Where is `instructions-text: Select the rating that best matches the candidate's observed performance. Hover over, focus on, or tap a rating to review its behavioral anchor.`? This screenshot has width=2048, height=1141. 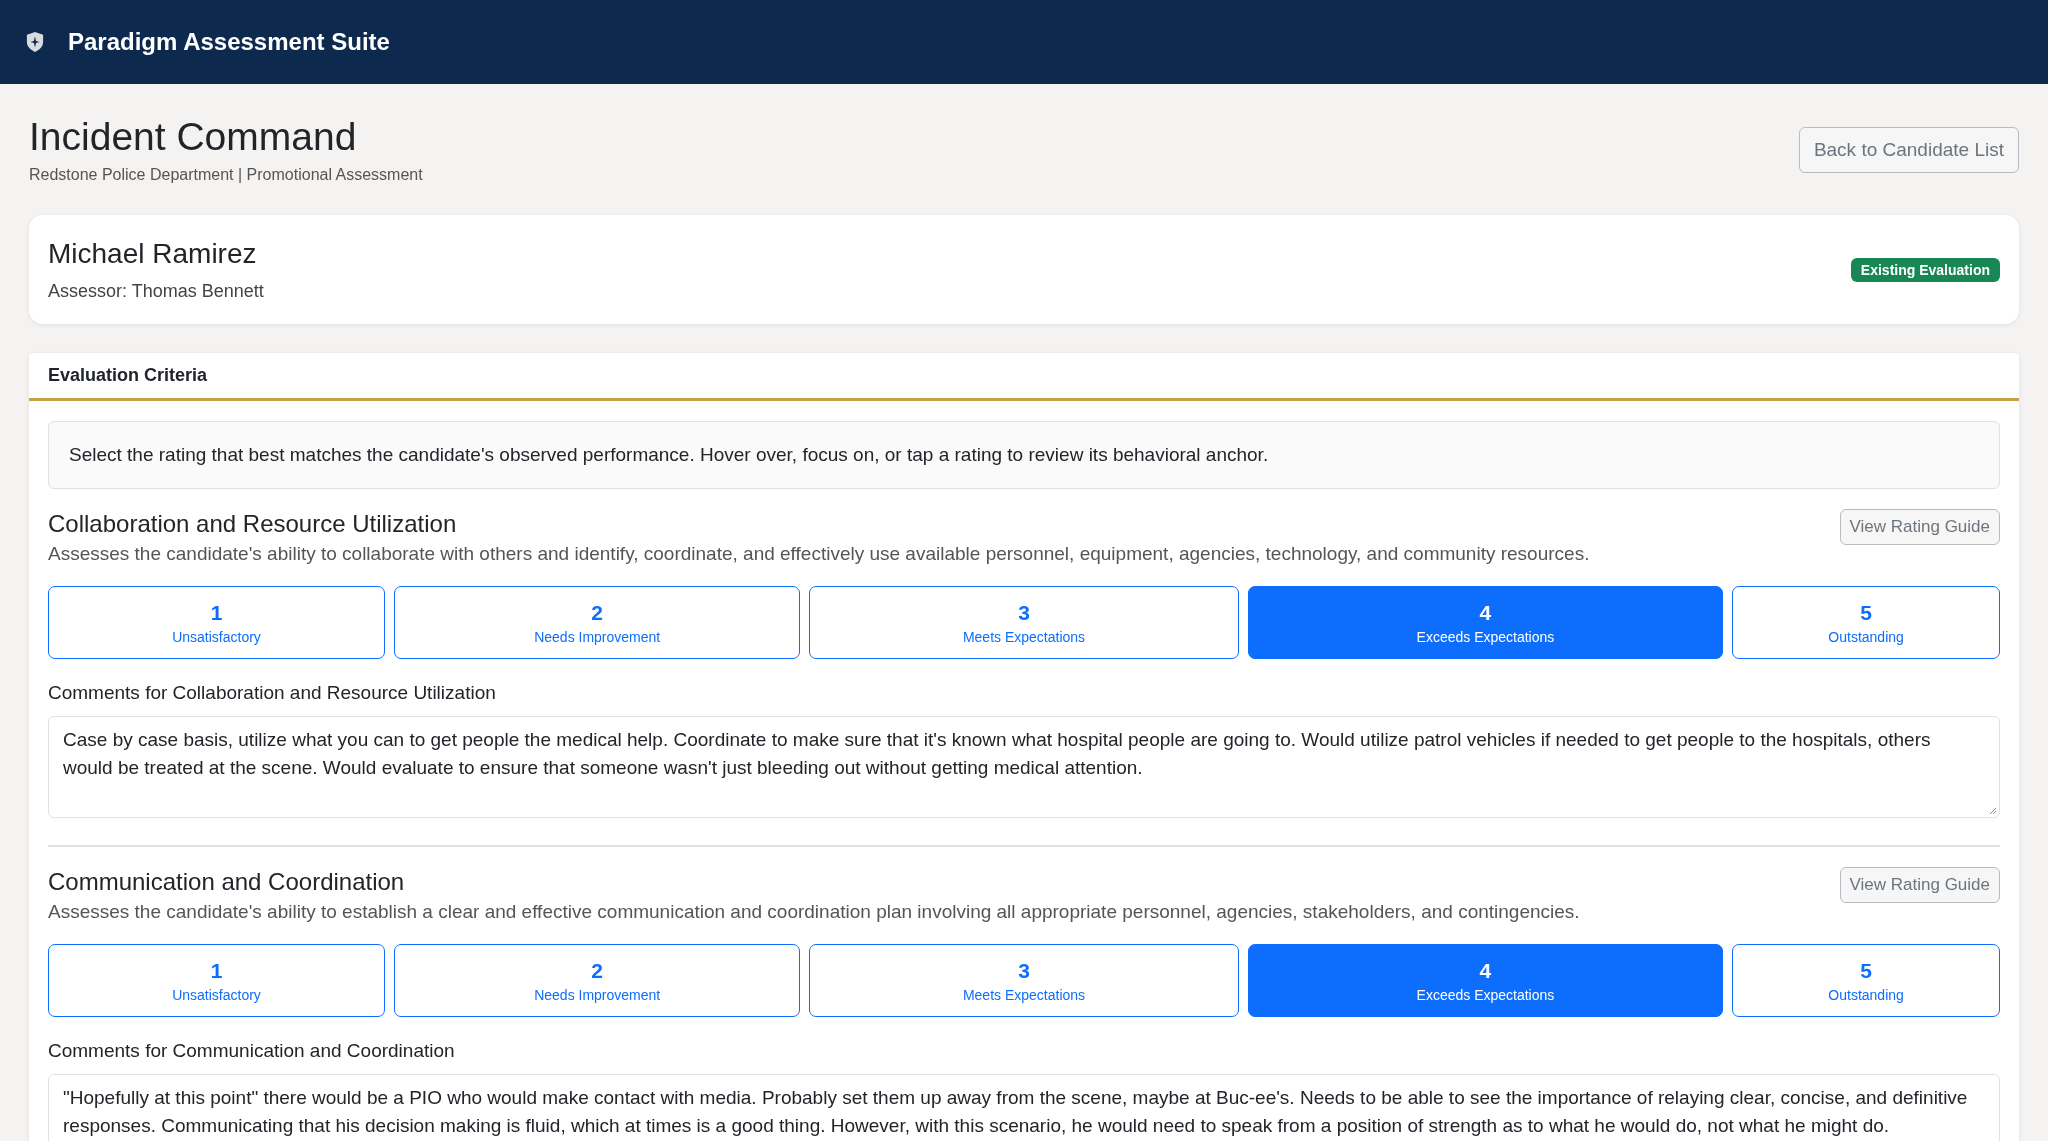
instructions-text: Select the rating that best matches the candidate's observed performance. Hover over, focus on, or tap a rating to review its behavioral anchor. is located at coordinates (669, 454).